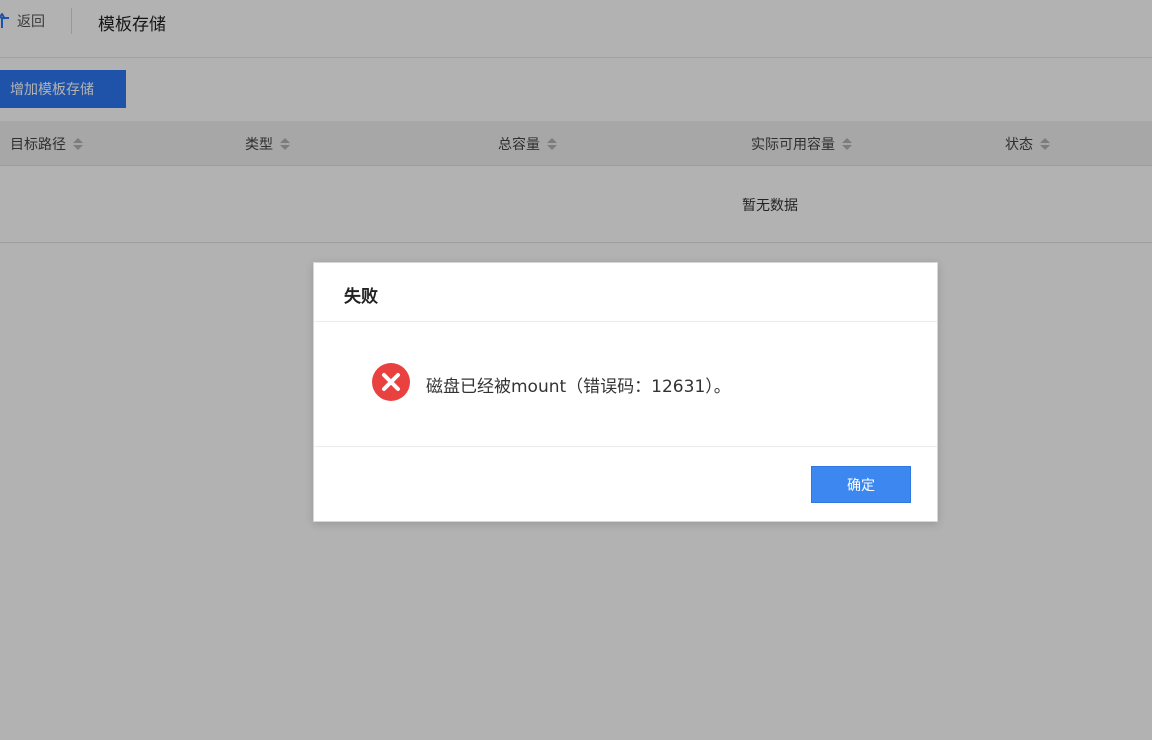  I want to click on confirm-button: 确定, so click(861, 484).